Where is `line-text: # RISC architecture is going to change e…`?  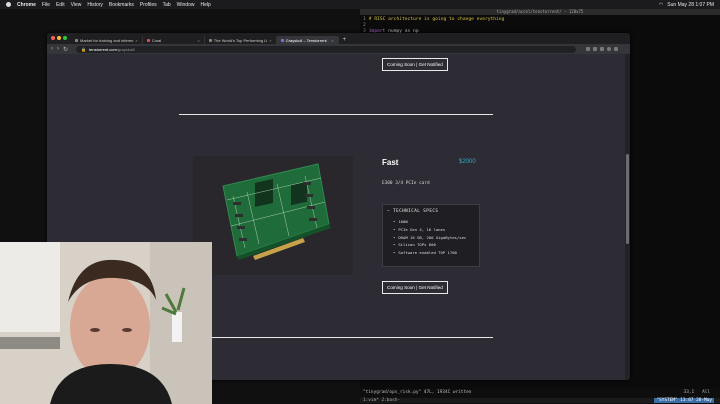 line-text: # RISC architecture is going to change e… is located at coordinates (436, 19).